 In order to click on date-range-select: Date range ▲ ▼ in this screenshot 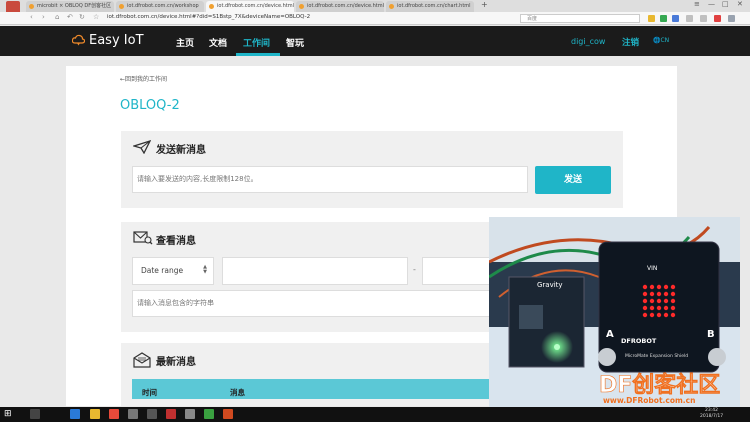, I will do `click(173, 271)`.